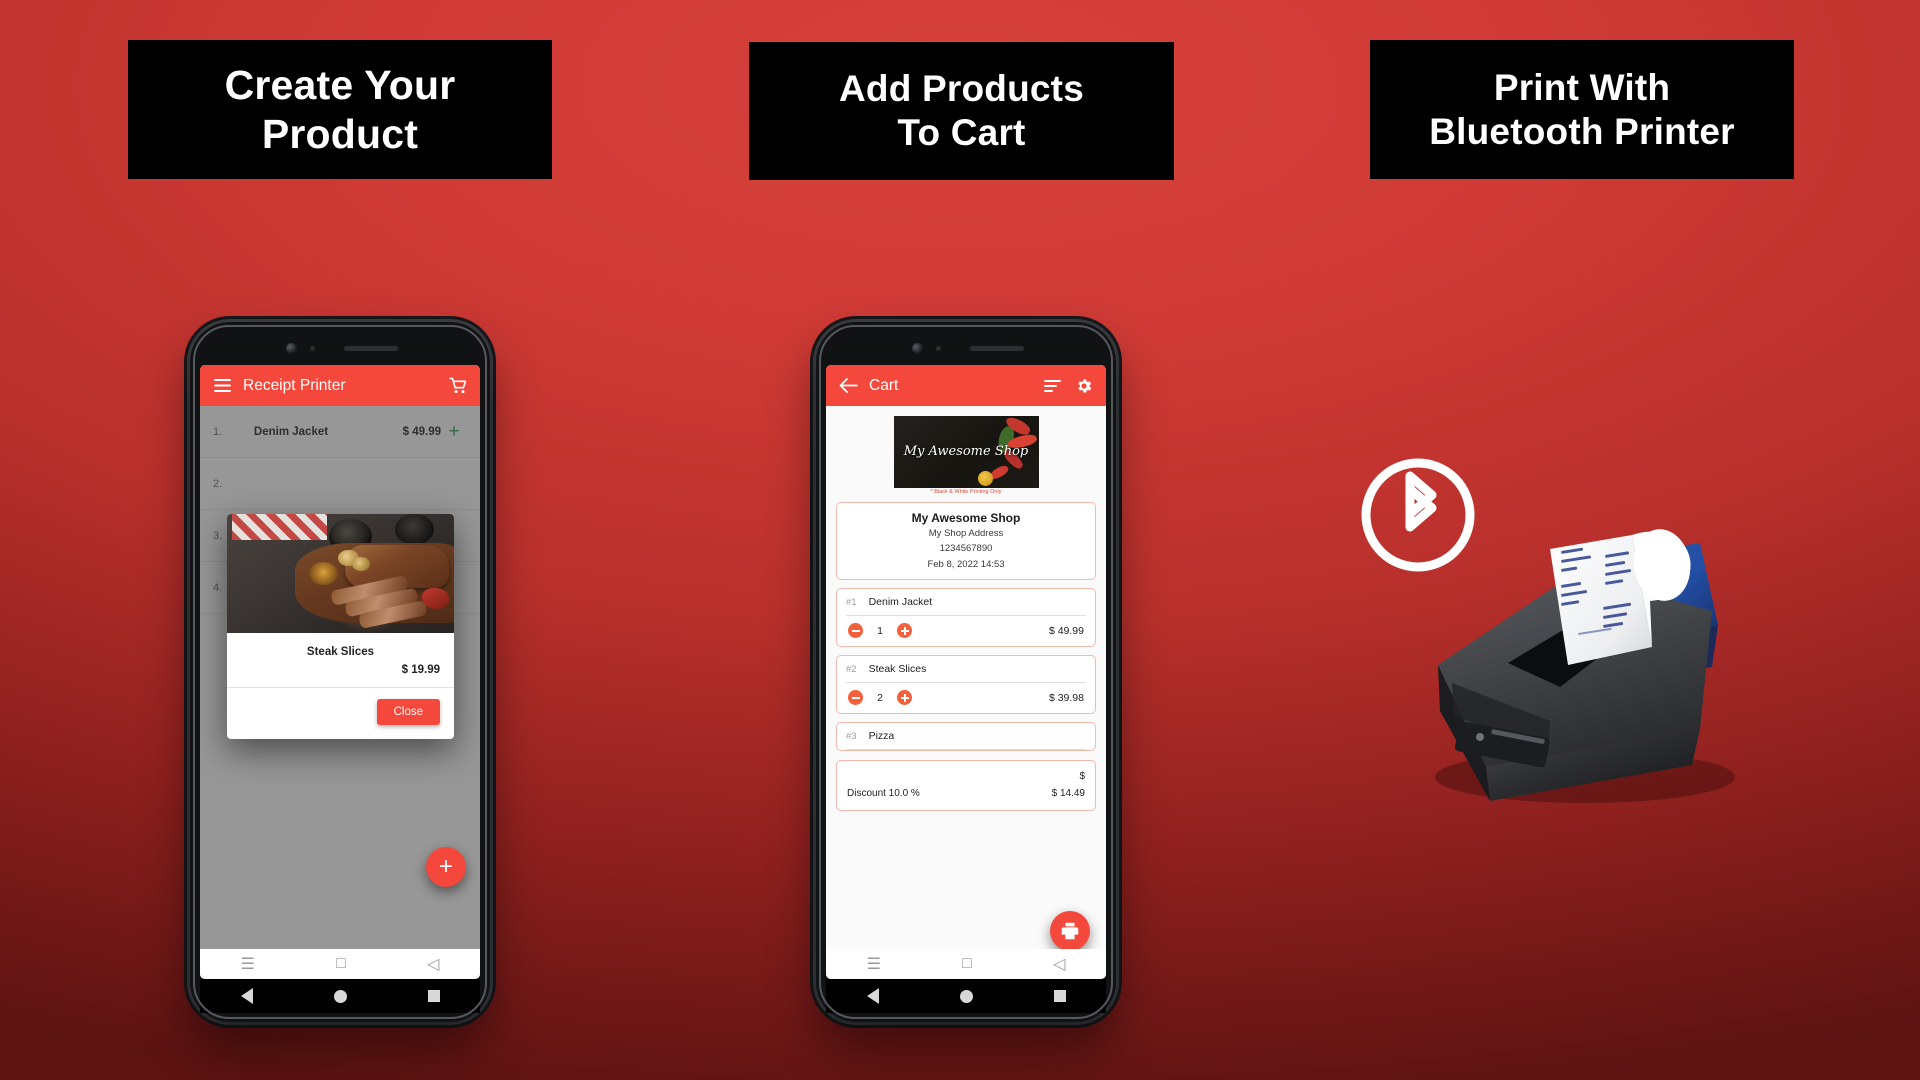 The image size is (1920, 1080). I want to click on phone1-appbar-title: Receipt Printer, so click(294, 385).